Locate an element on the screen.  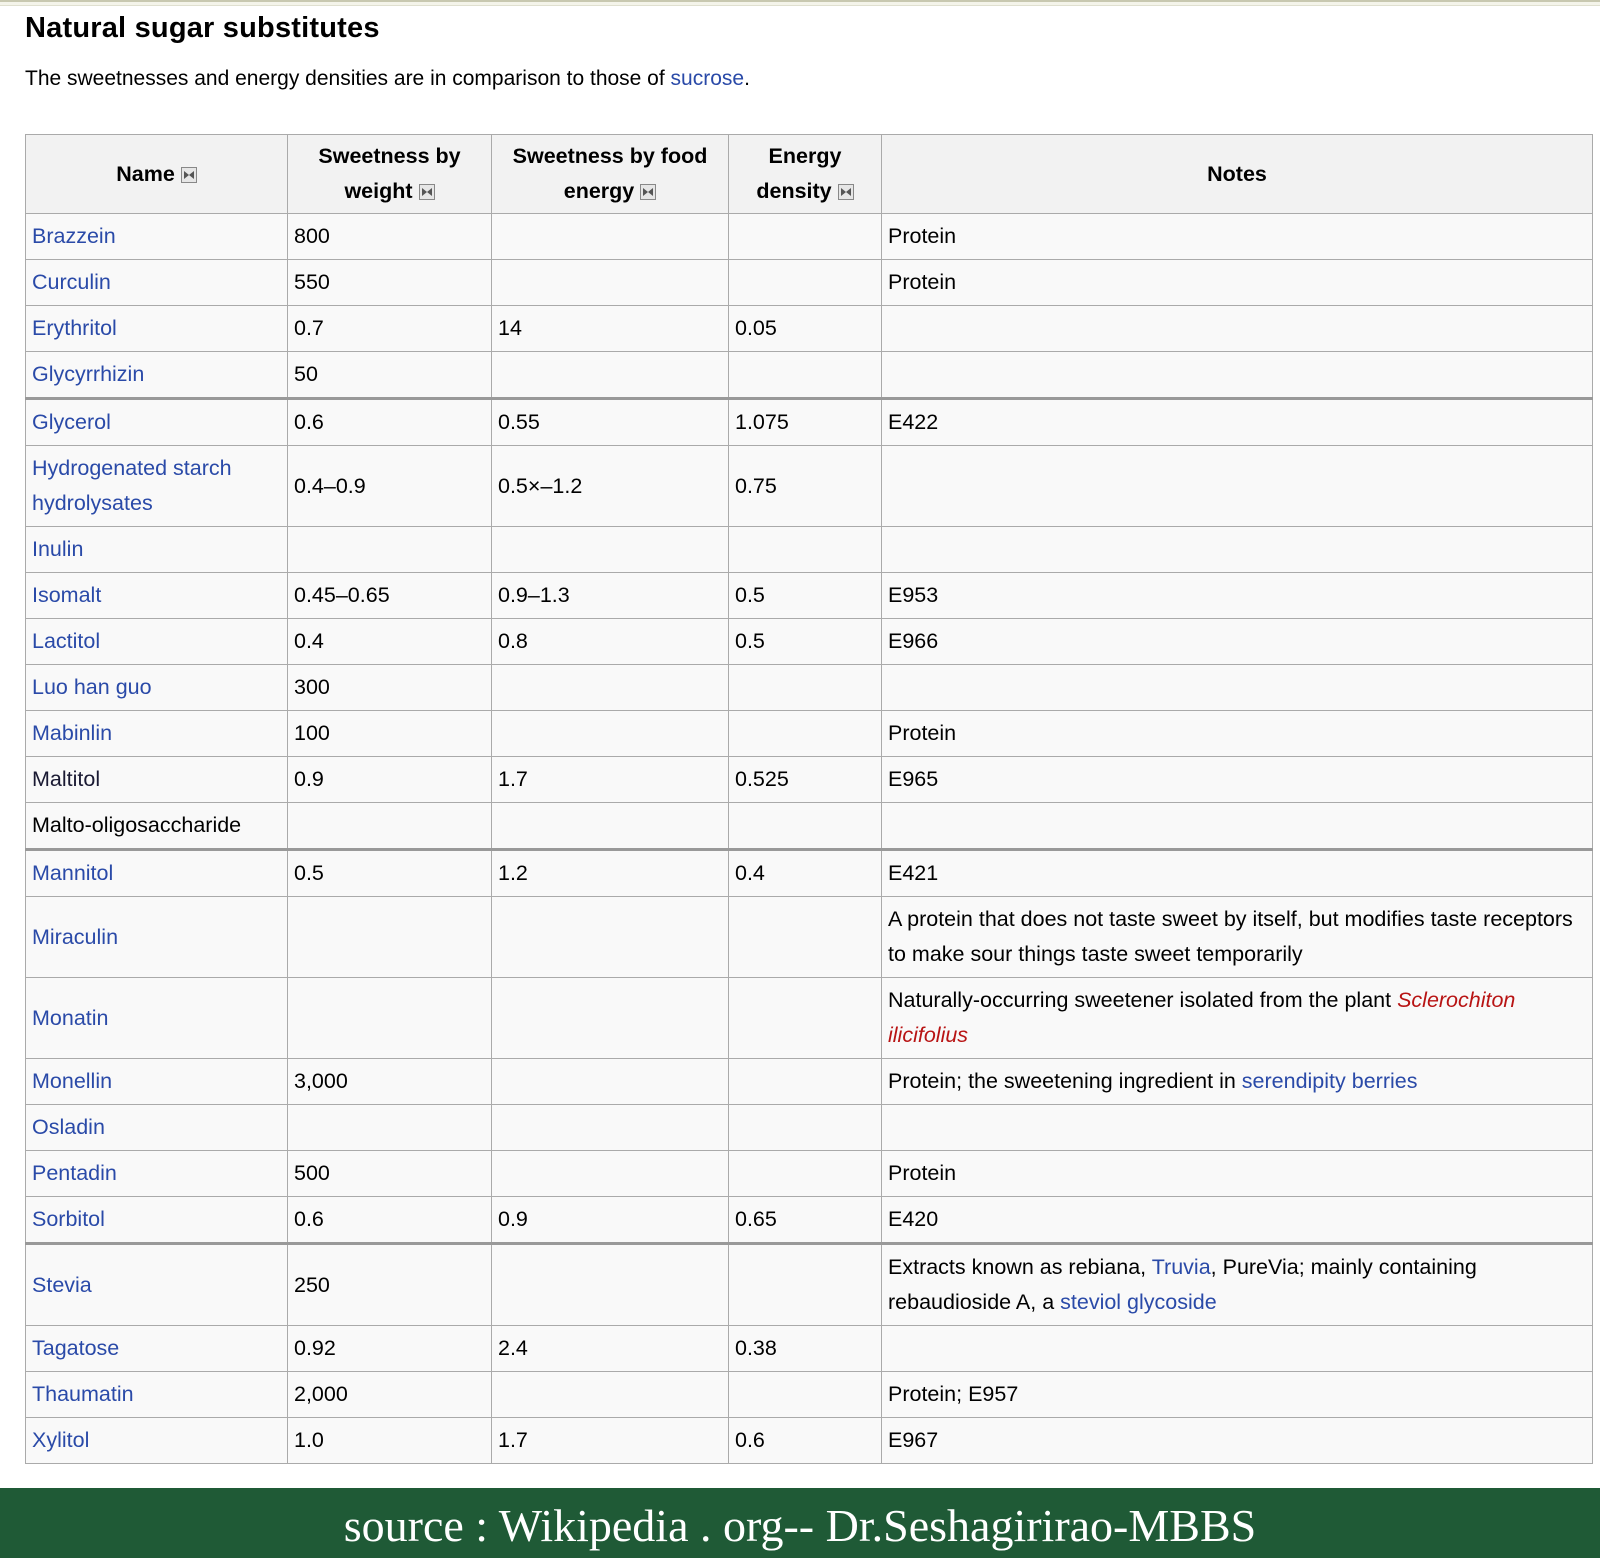
cell-name: Miraculin is located at coordinates (156, 937).